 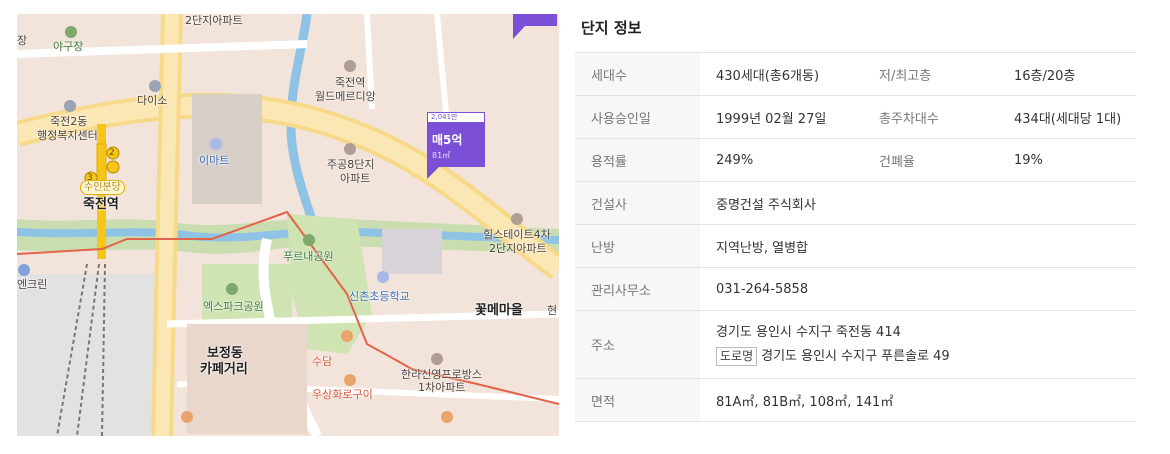 What do you see at coordinates (930, 74) in the screenshot?
I see `row-label-floors: 저/최고층` at bounding box center [930, 74].